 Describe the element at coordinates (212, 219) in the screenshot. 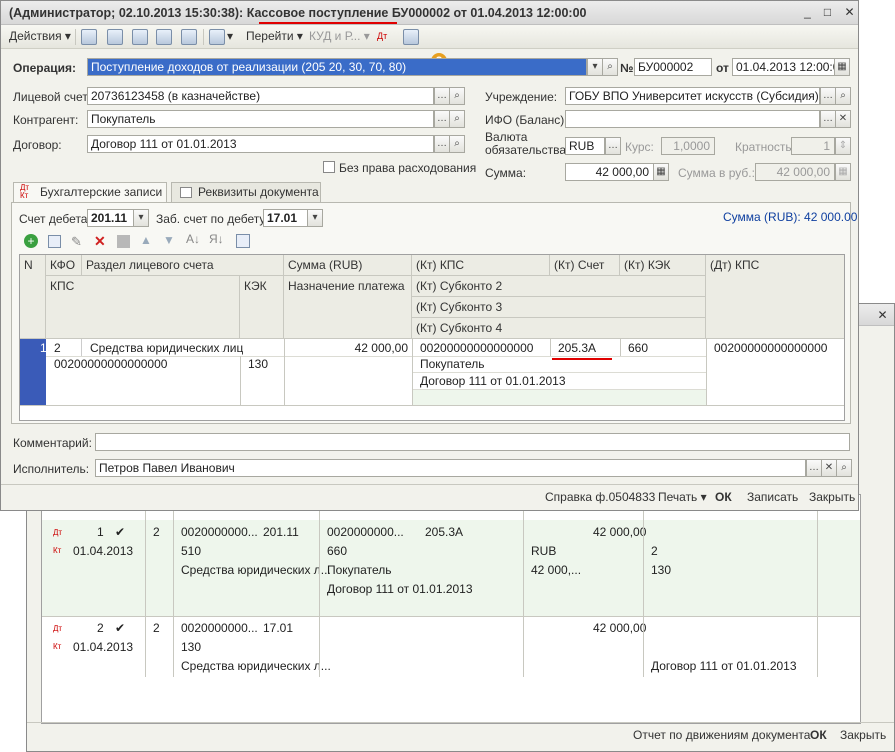

I see `off-balance-debit-label: Заб. счет по дебету:` at that location.